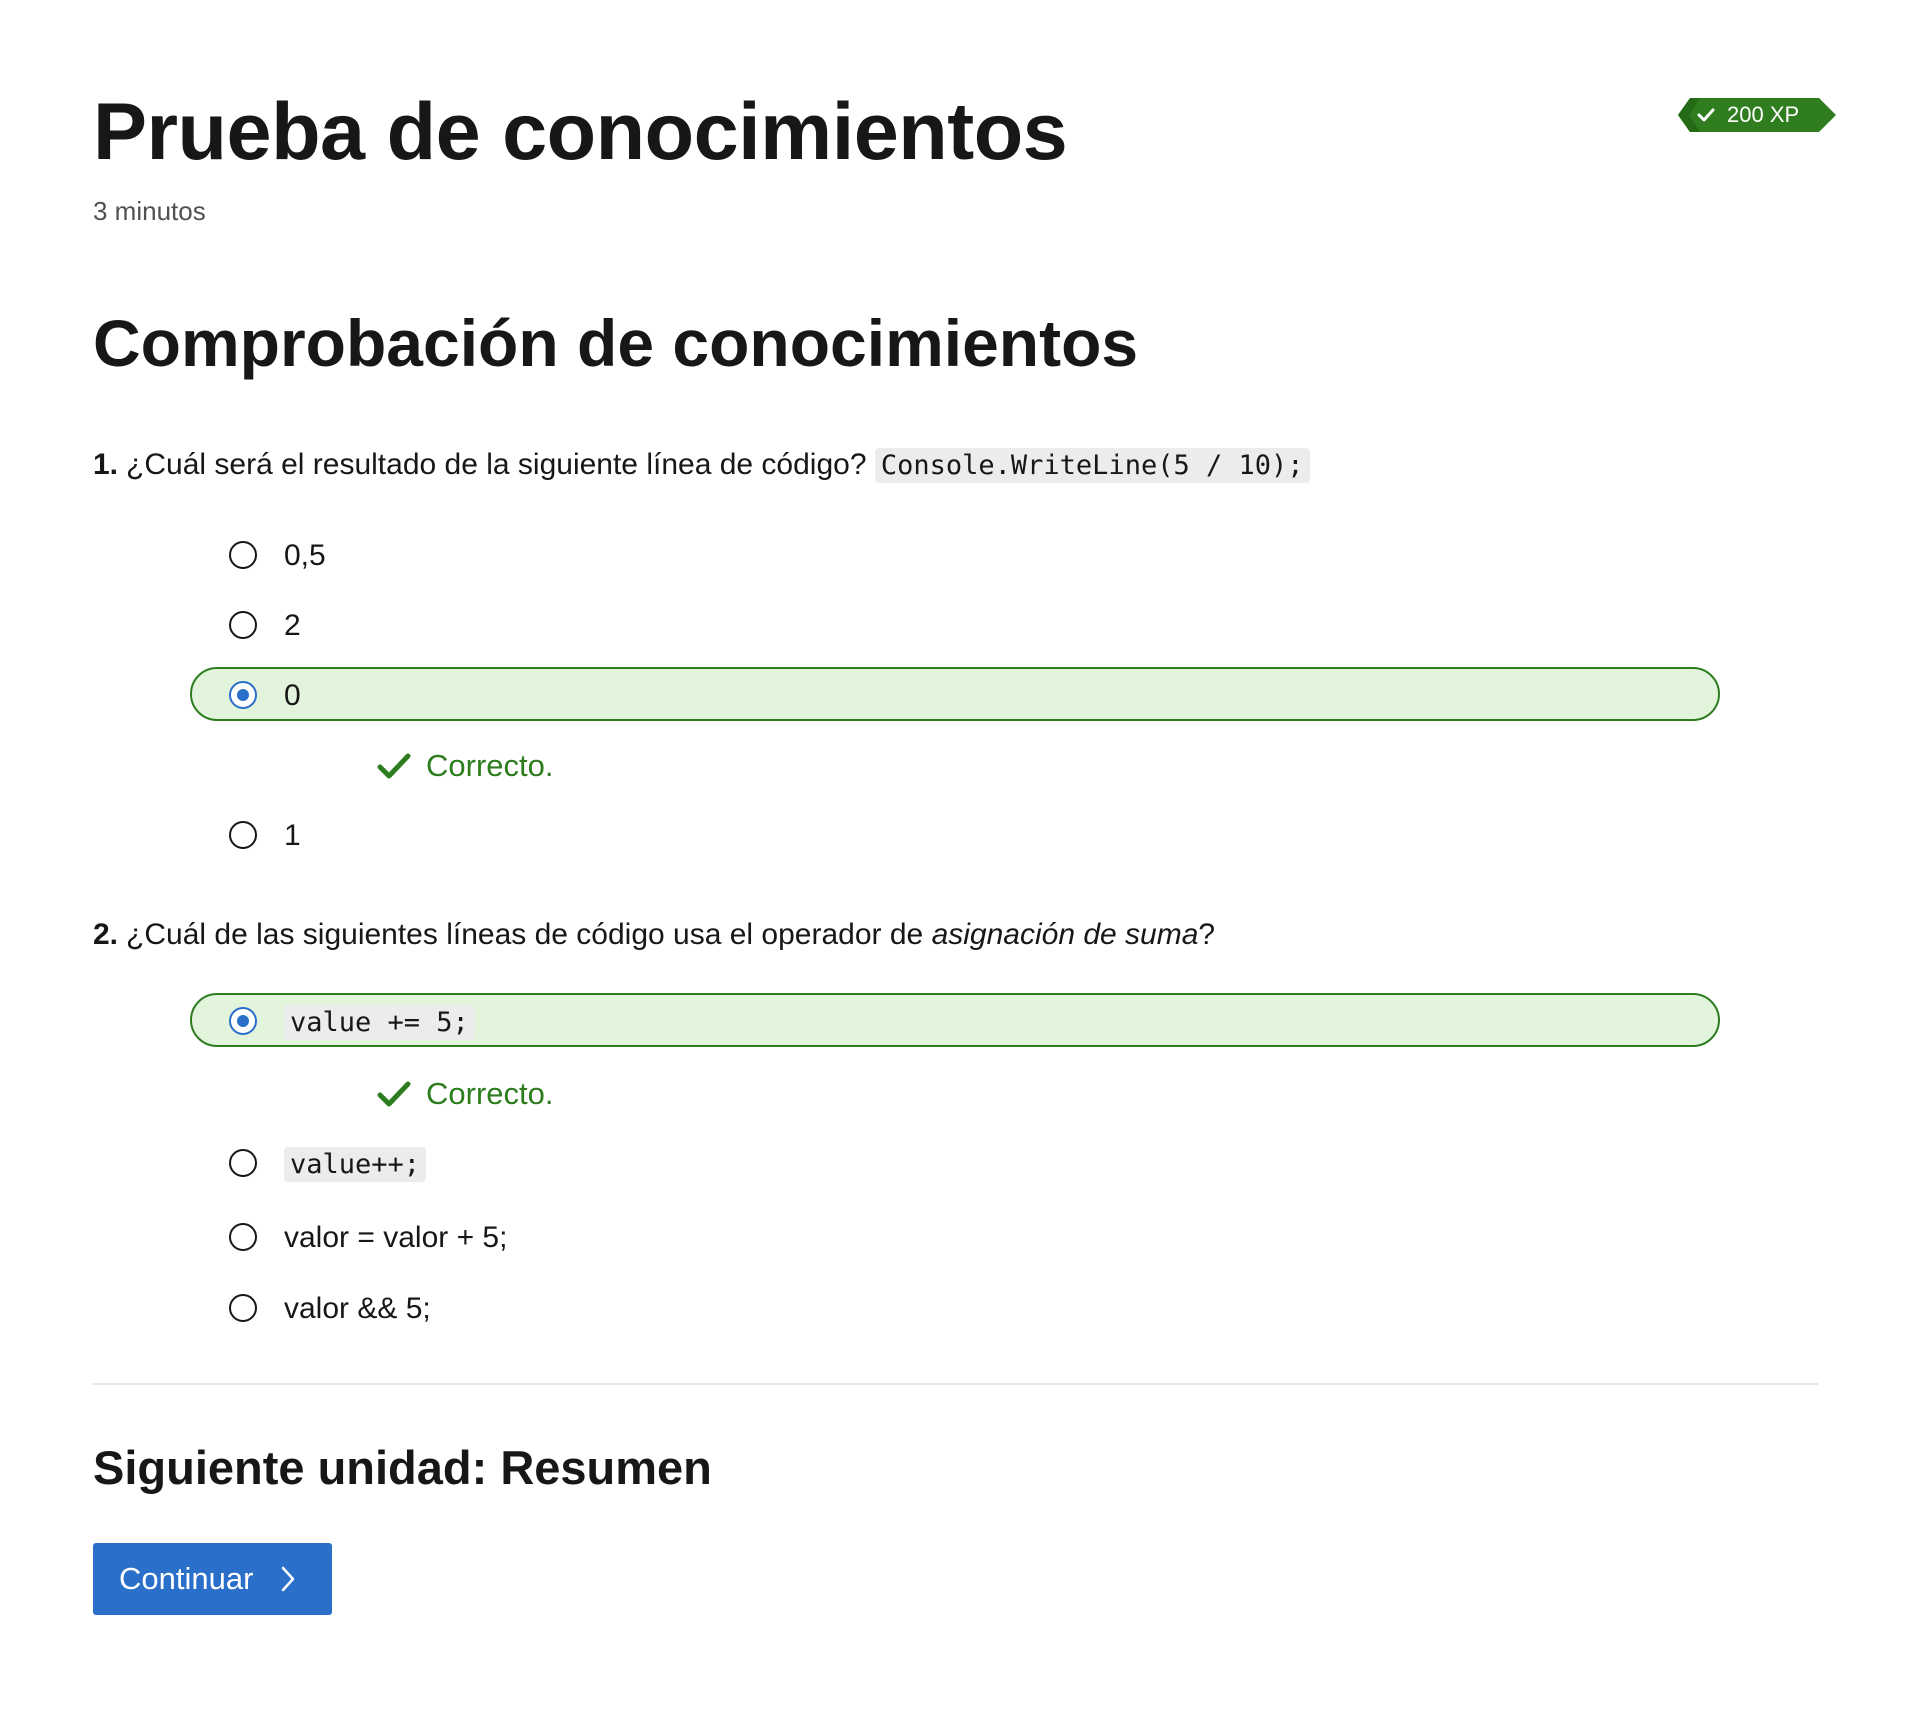 Image resolution: width=1918 pixels, height=1713 pixels. Describe the element at coordinates (402, 1467) in the screenshot. I see `next-unit-title: Siguiente unidad: Resumen` at that location.